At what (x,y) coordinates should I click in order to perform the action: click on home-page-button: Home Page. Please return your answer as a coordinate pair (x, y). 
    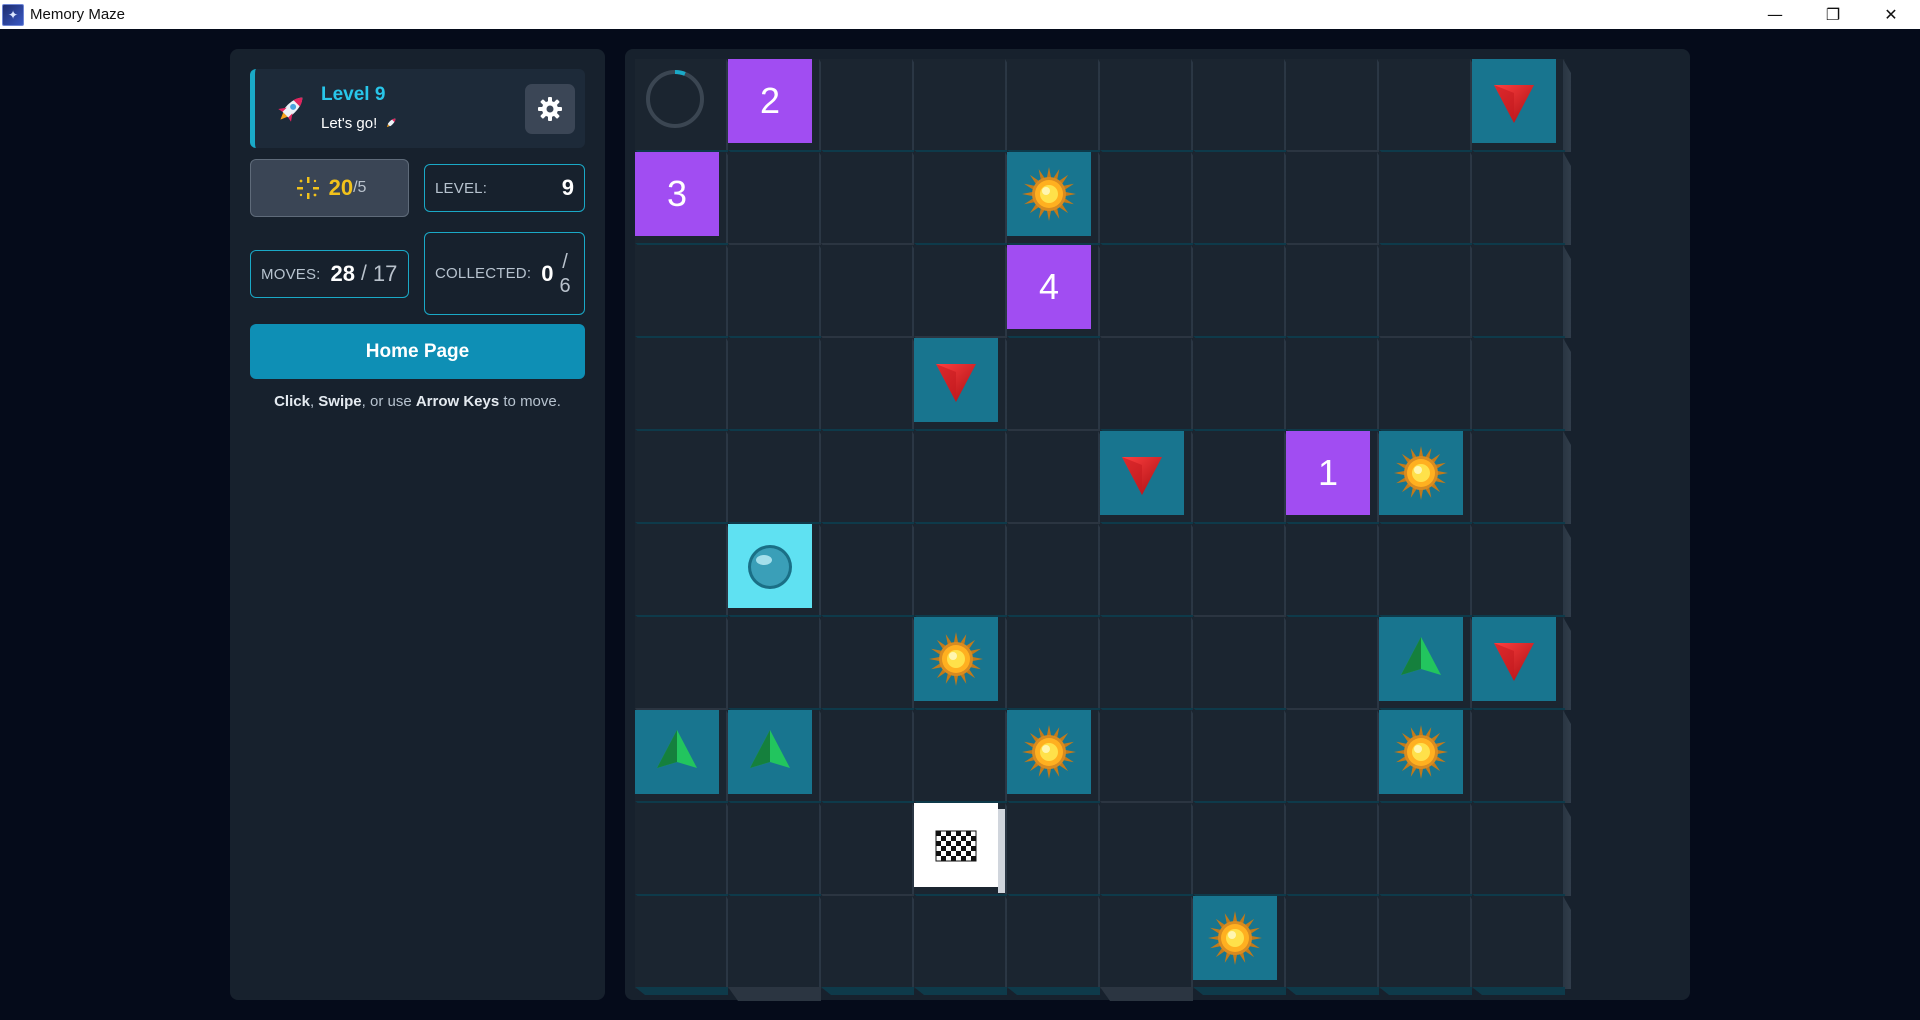
    Looking at the image, I should click on (417, 351).